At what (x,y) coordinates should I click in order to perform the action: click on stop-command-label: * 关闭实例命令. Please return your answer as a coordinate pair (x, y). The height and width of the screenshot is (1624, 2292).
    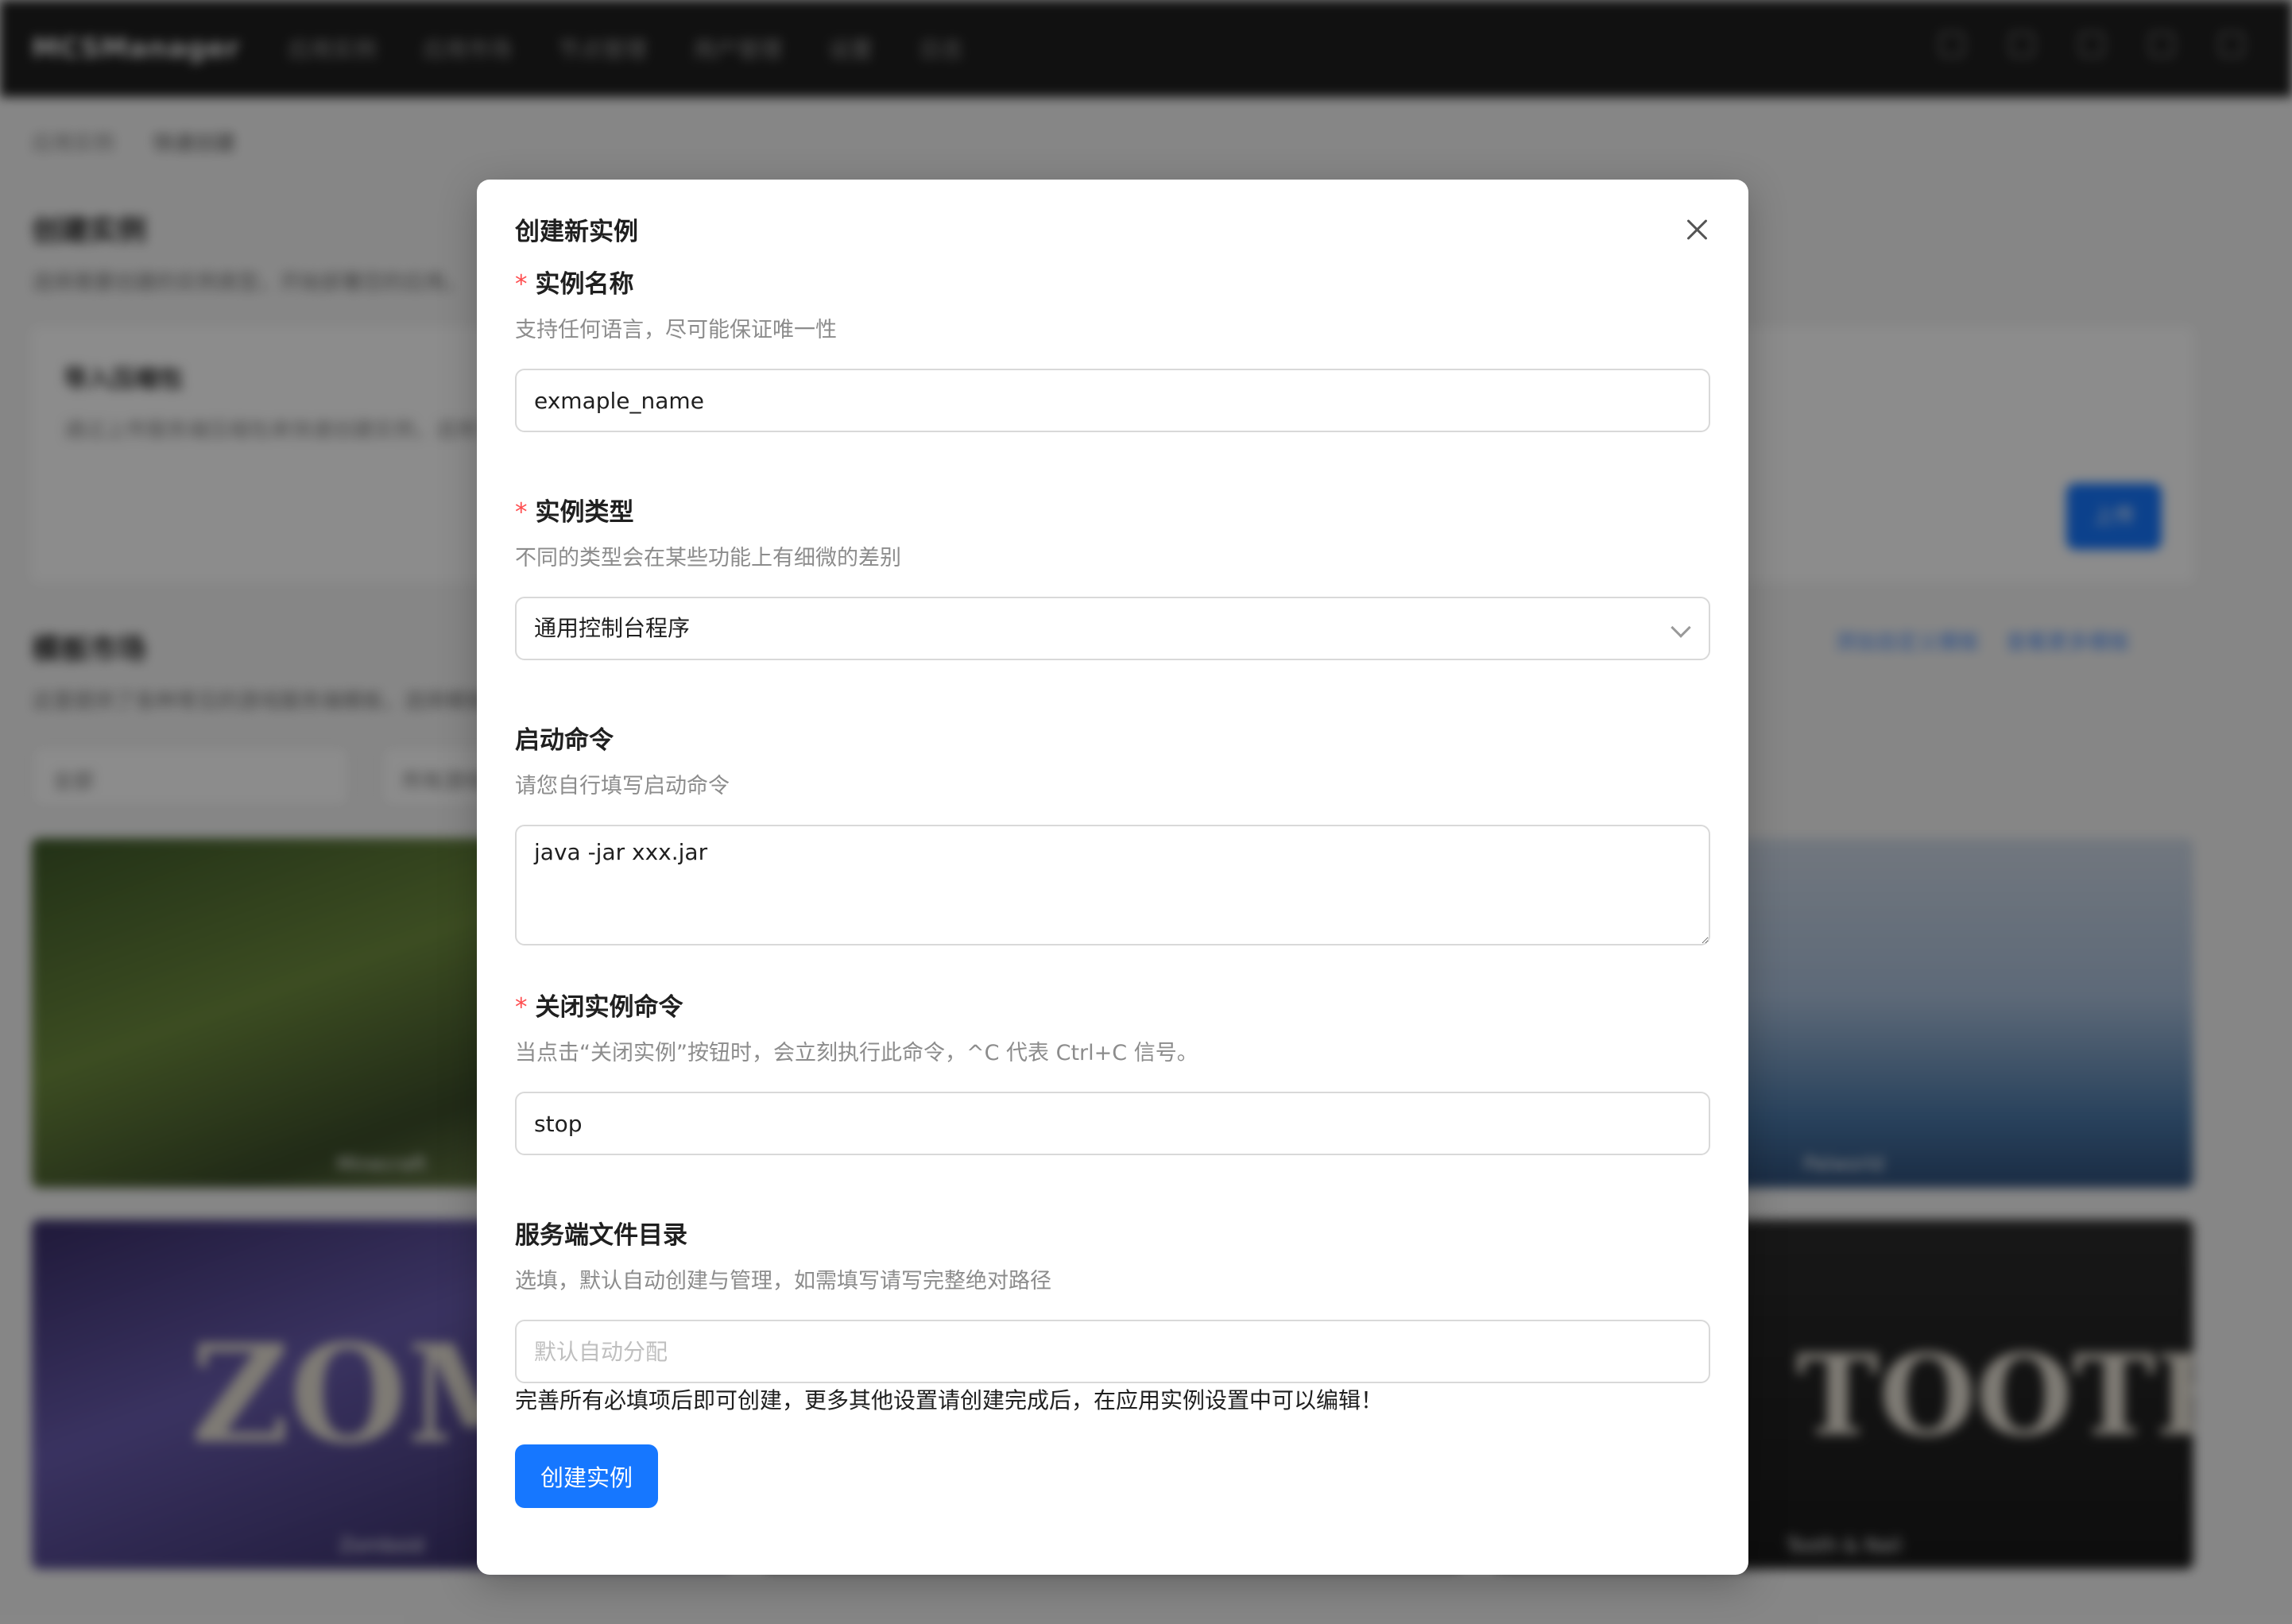
    Looking at the image, I should click on (599, 1007).